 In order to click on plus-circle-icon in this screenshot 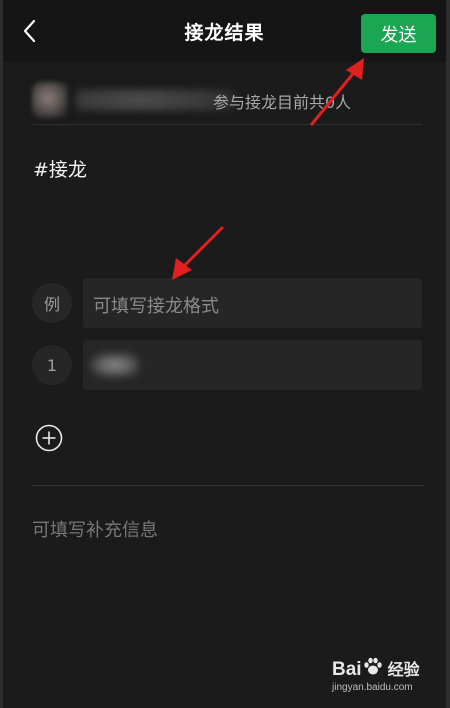, I will do `click(49, 438)`.